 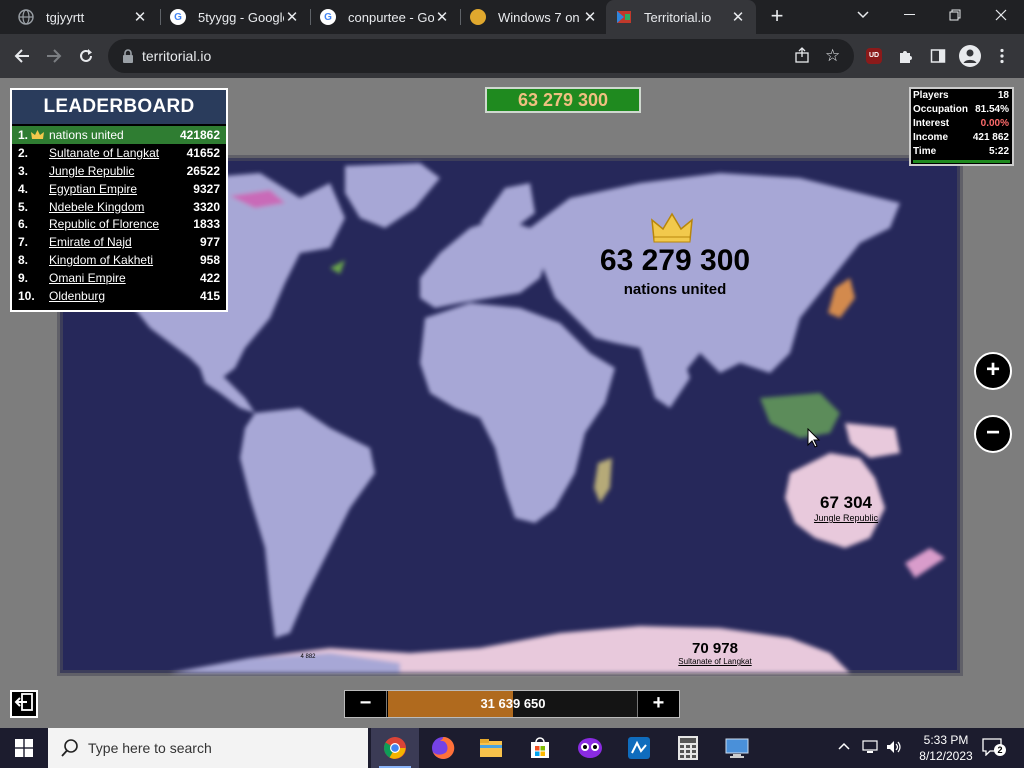 What do you see at coordinates (23, 278) in the screenshot?
I see `leaderboard-rank: 9.` at bounding box center [23, 278].